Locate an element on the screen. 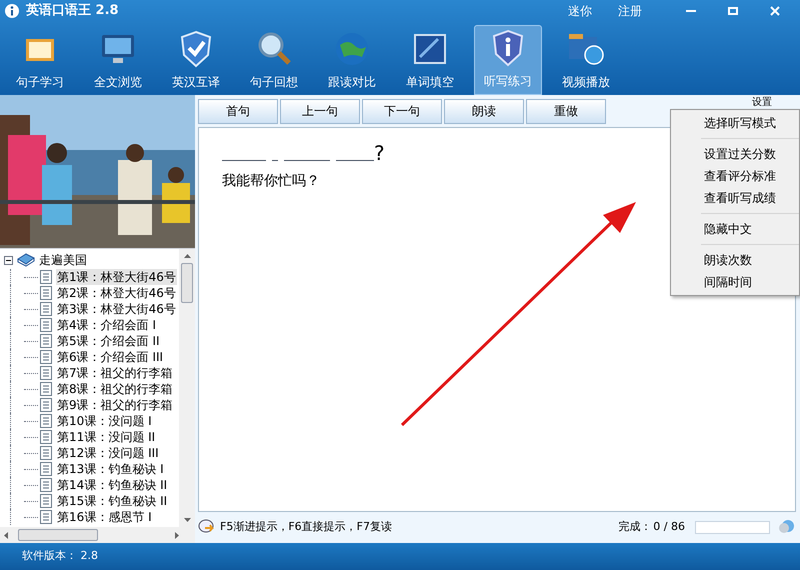  lesson-item: 第2课：林登大街46号 is located at coordinates (116, 293).